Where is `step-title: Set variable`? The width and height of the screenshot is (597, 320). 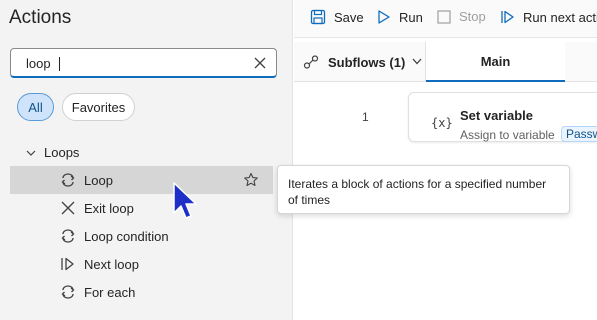 step-title: Set variable is located at coordinates (496, 115).